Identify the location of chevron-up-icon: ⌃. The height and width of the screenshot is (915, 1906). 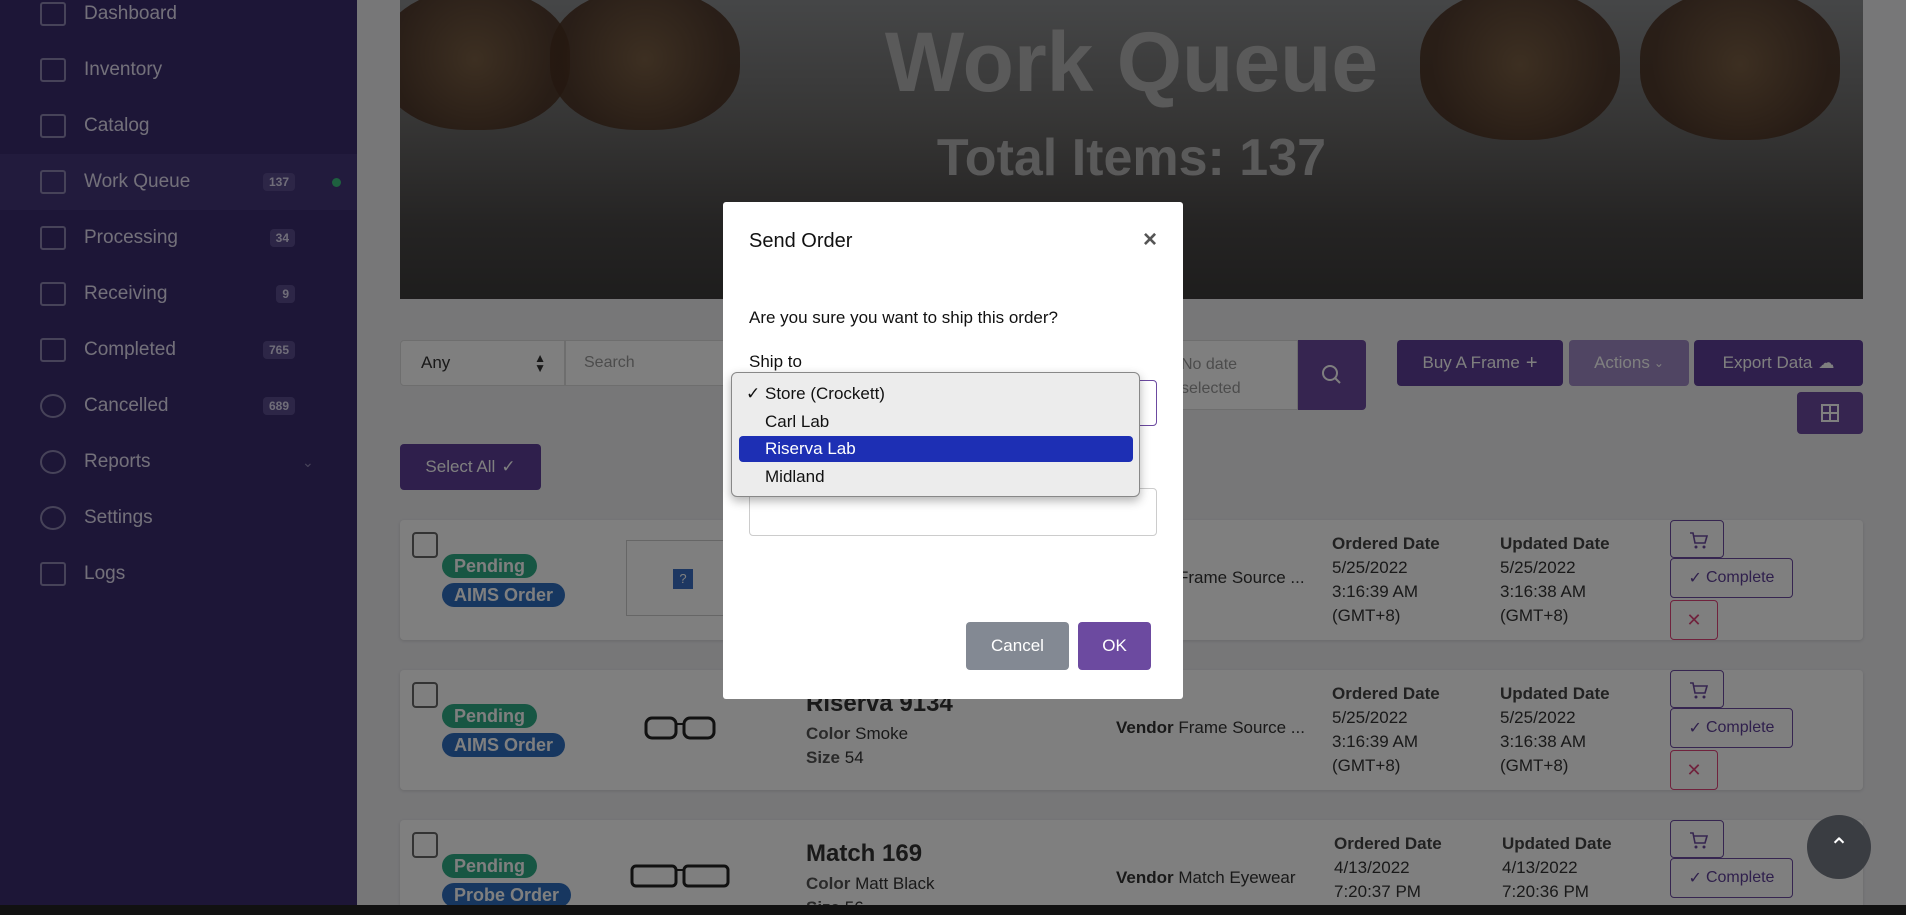
(1839, 847).